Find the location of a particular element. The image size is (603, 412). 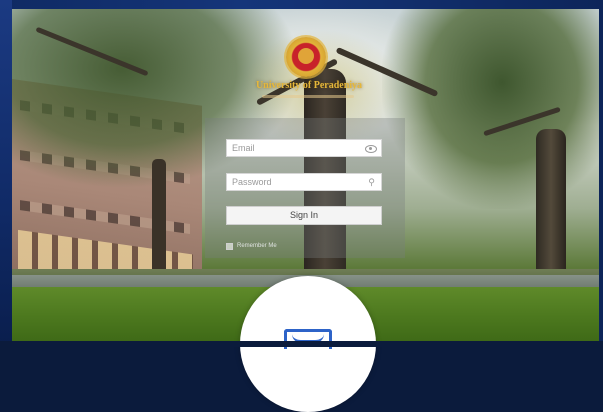

window-frame-left is located at coordinates (6, 173).